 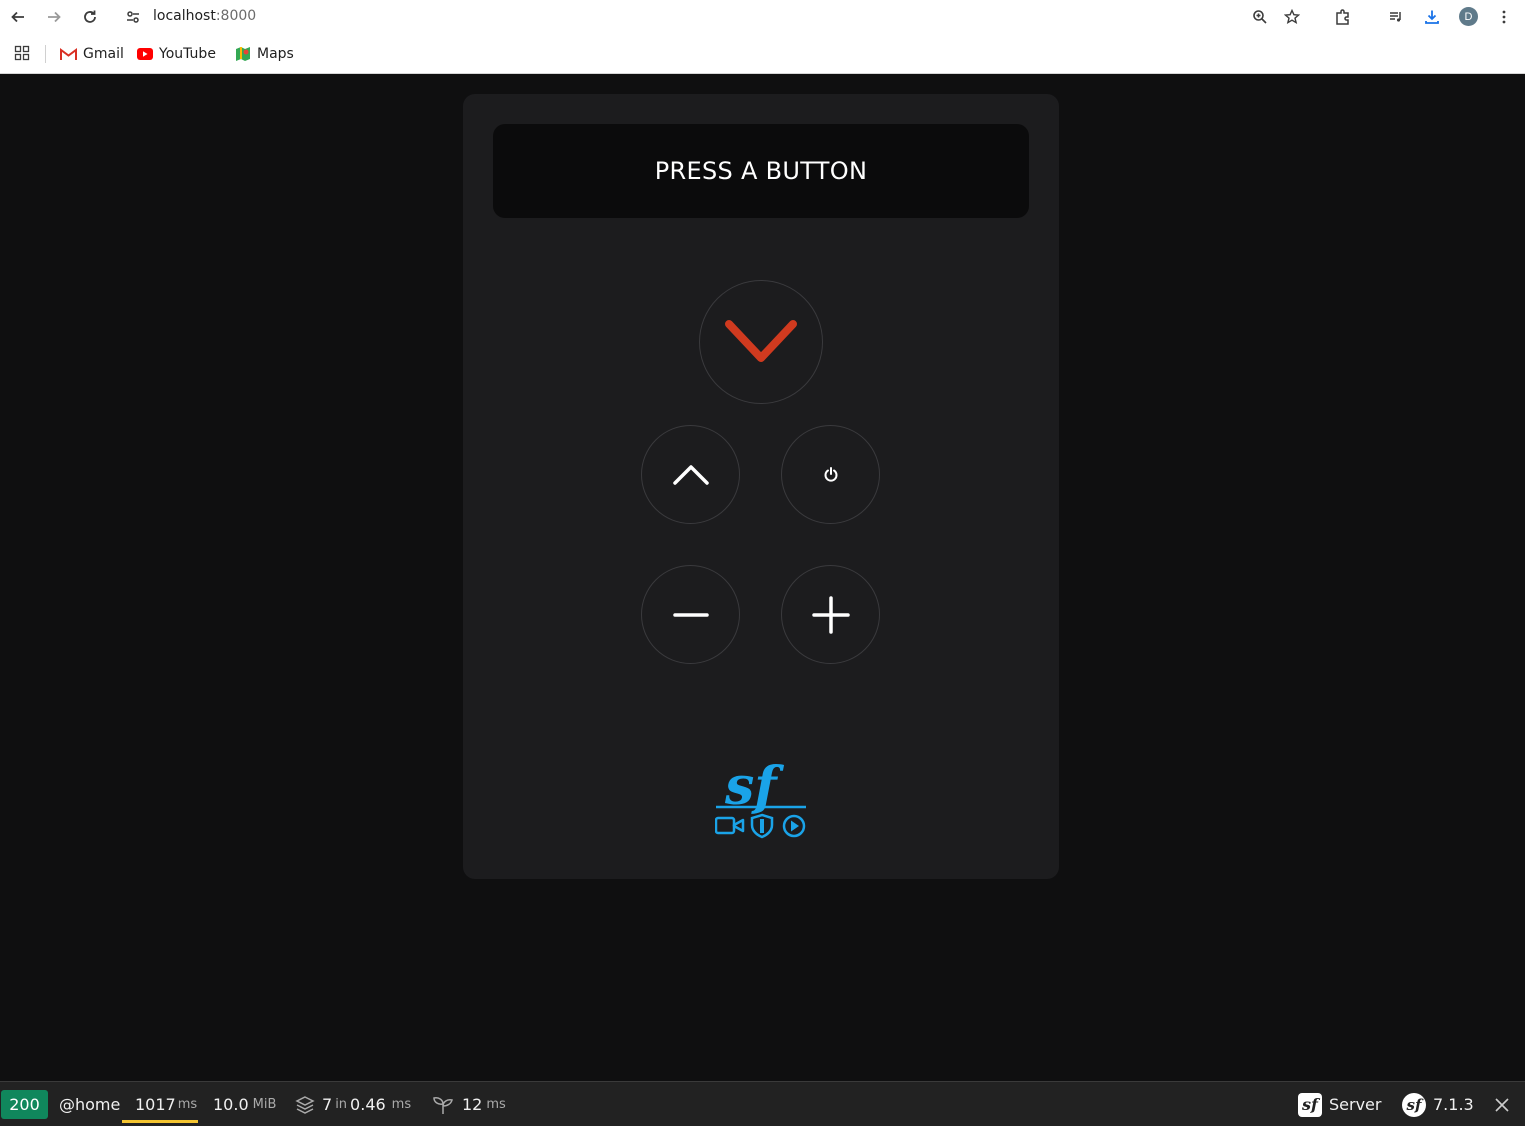 What do you see at coordinates (401, 1104) in the screenshot?
I see `cache-unit: ms` at bounding box center [401, 1104].